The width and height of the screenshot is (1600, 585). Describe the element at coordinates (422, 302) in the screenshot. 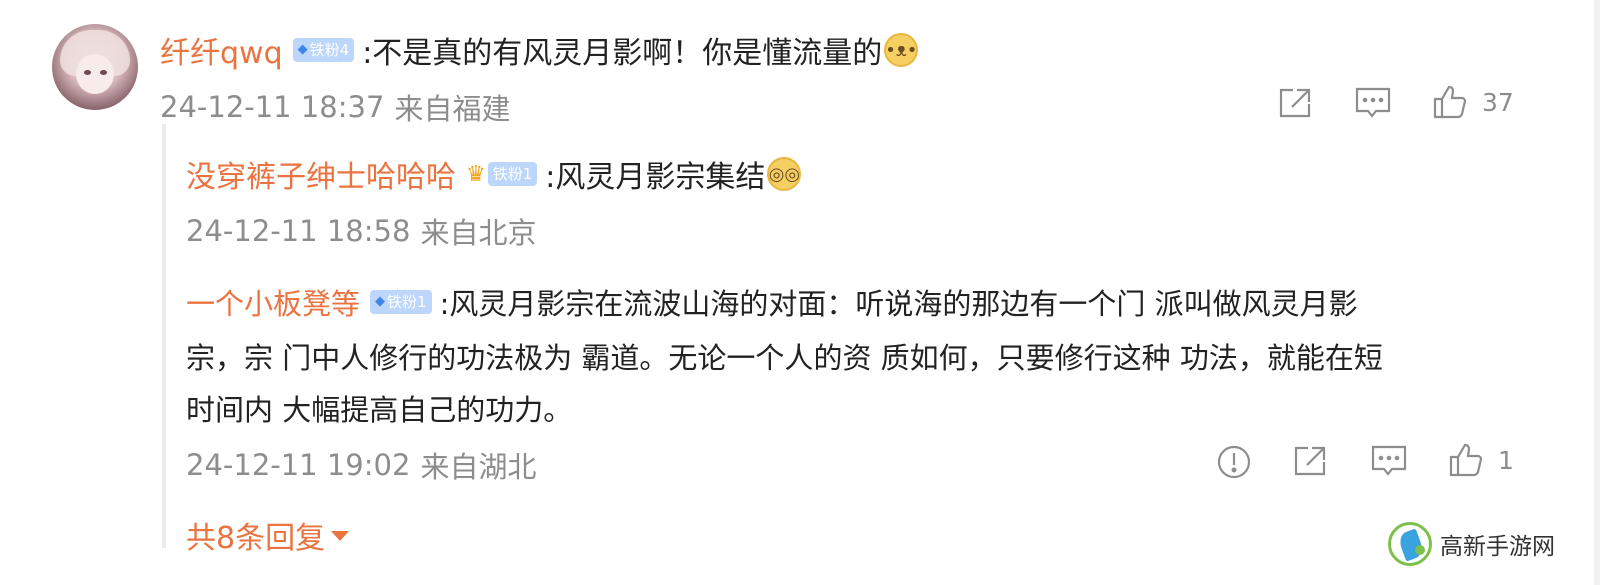

I see `reply-2-badge-level: 1` at that location.